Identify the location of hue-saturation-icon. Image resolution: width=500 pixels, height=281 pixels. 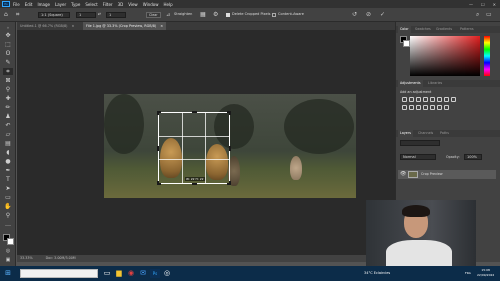
(439, 99).